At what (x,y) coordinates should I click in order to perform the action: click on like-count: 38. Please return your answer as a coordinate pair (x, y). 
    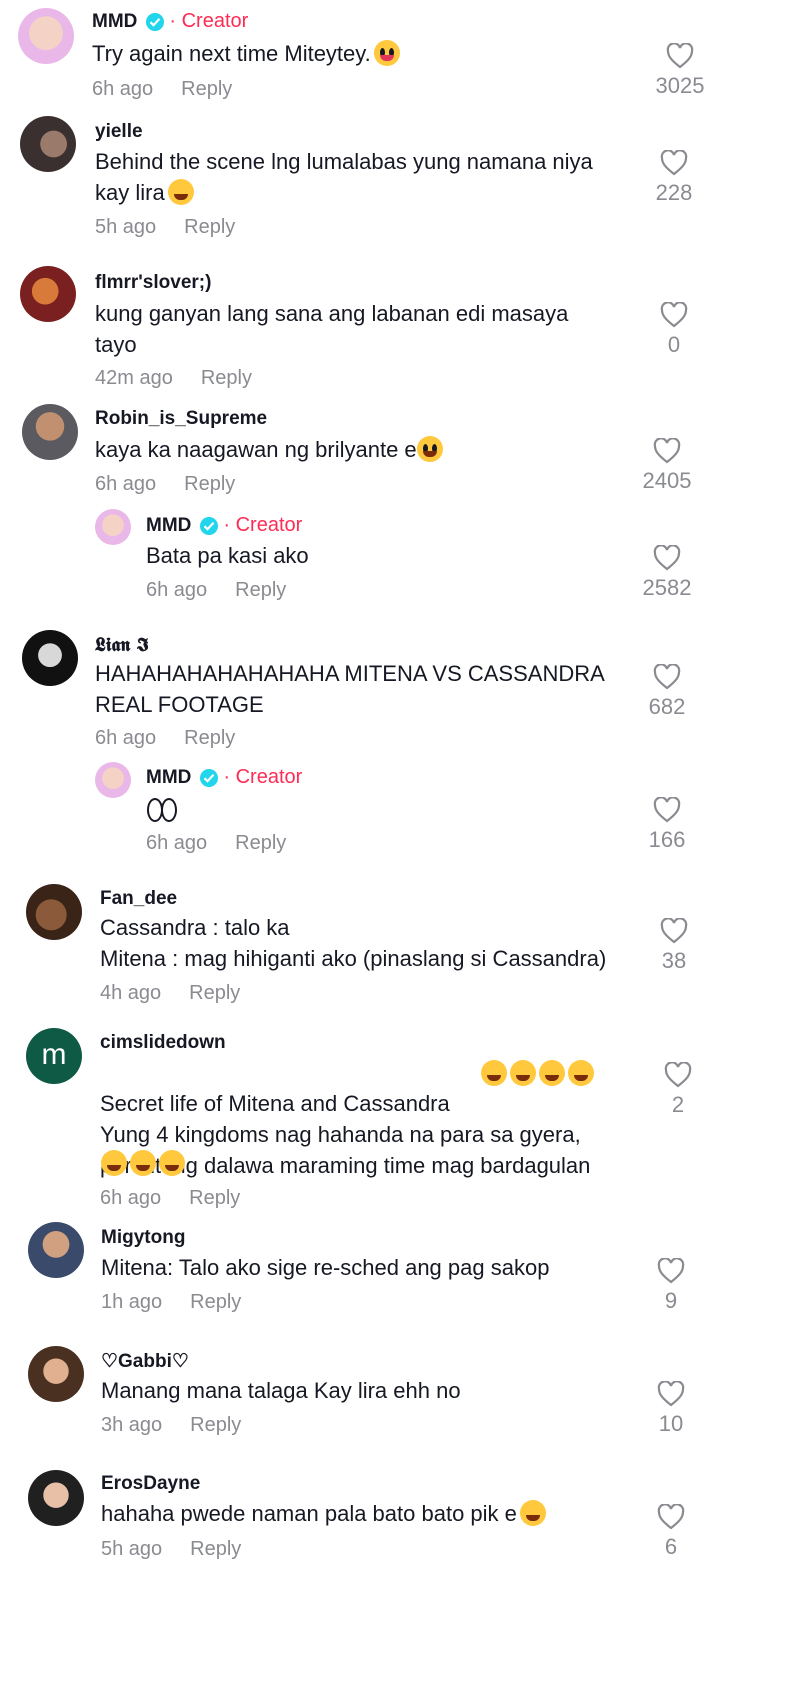
    Looking at the image, I should click on (674, 960).